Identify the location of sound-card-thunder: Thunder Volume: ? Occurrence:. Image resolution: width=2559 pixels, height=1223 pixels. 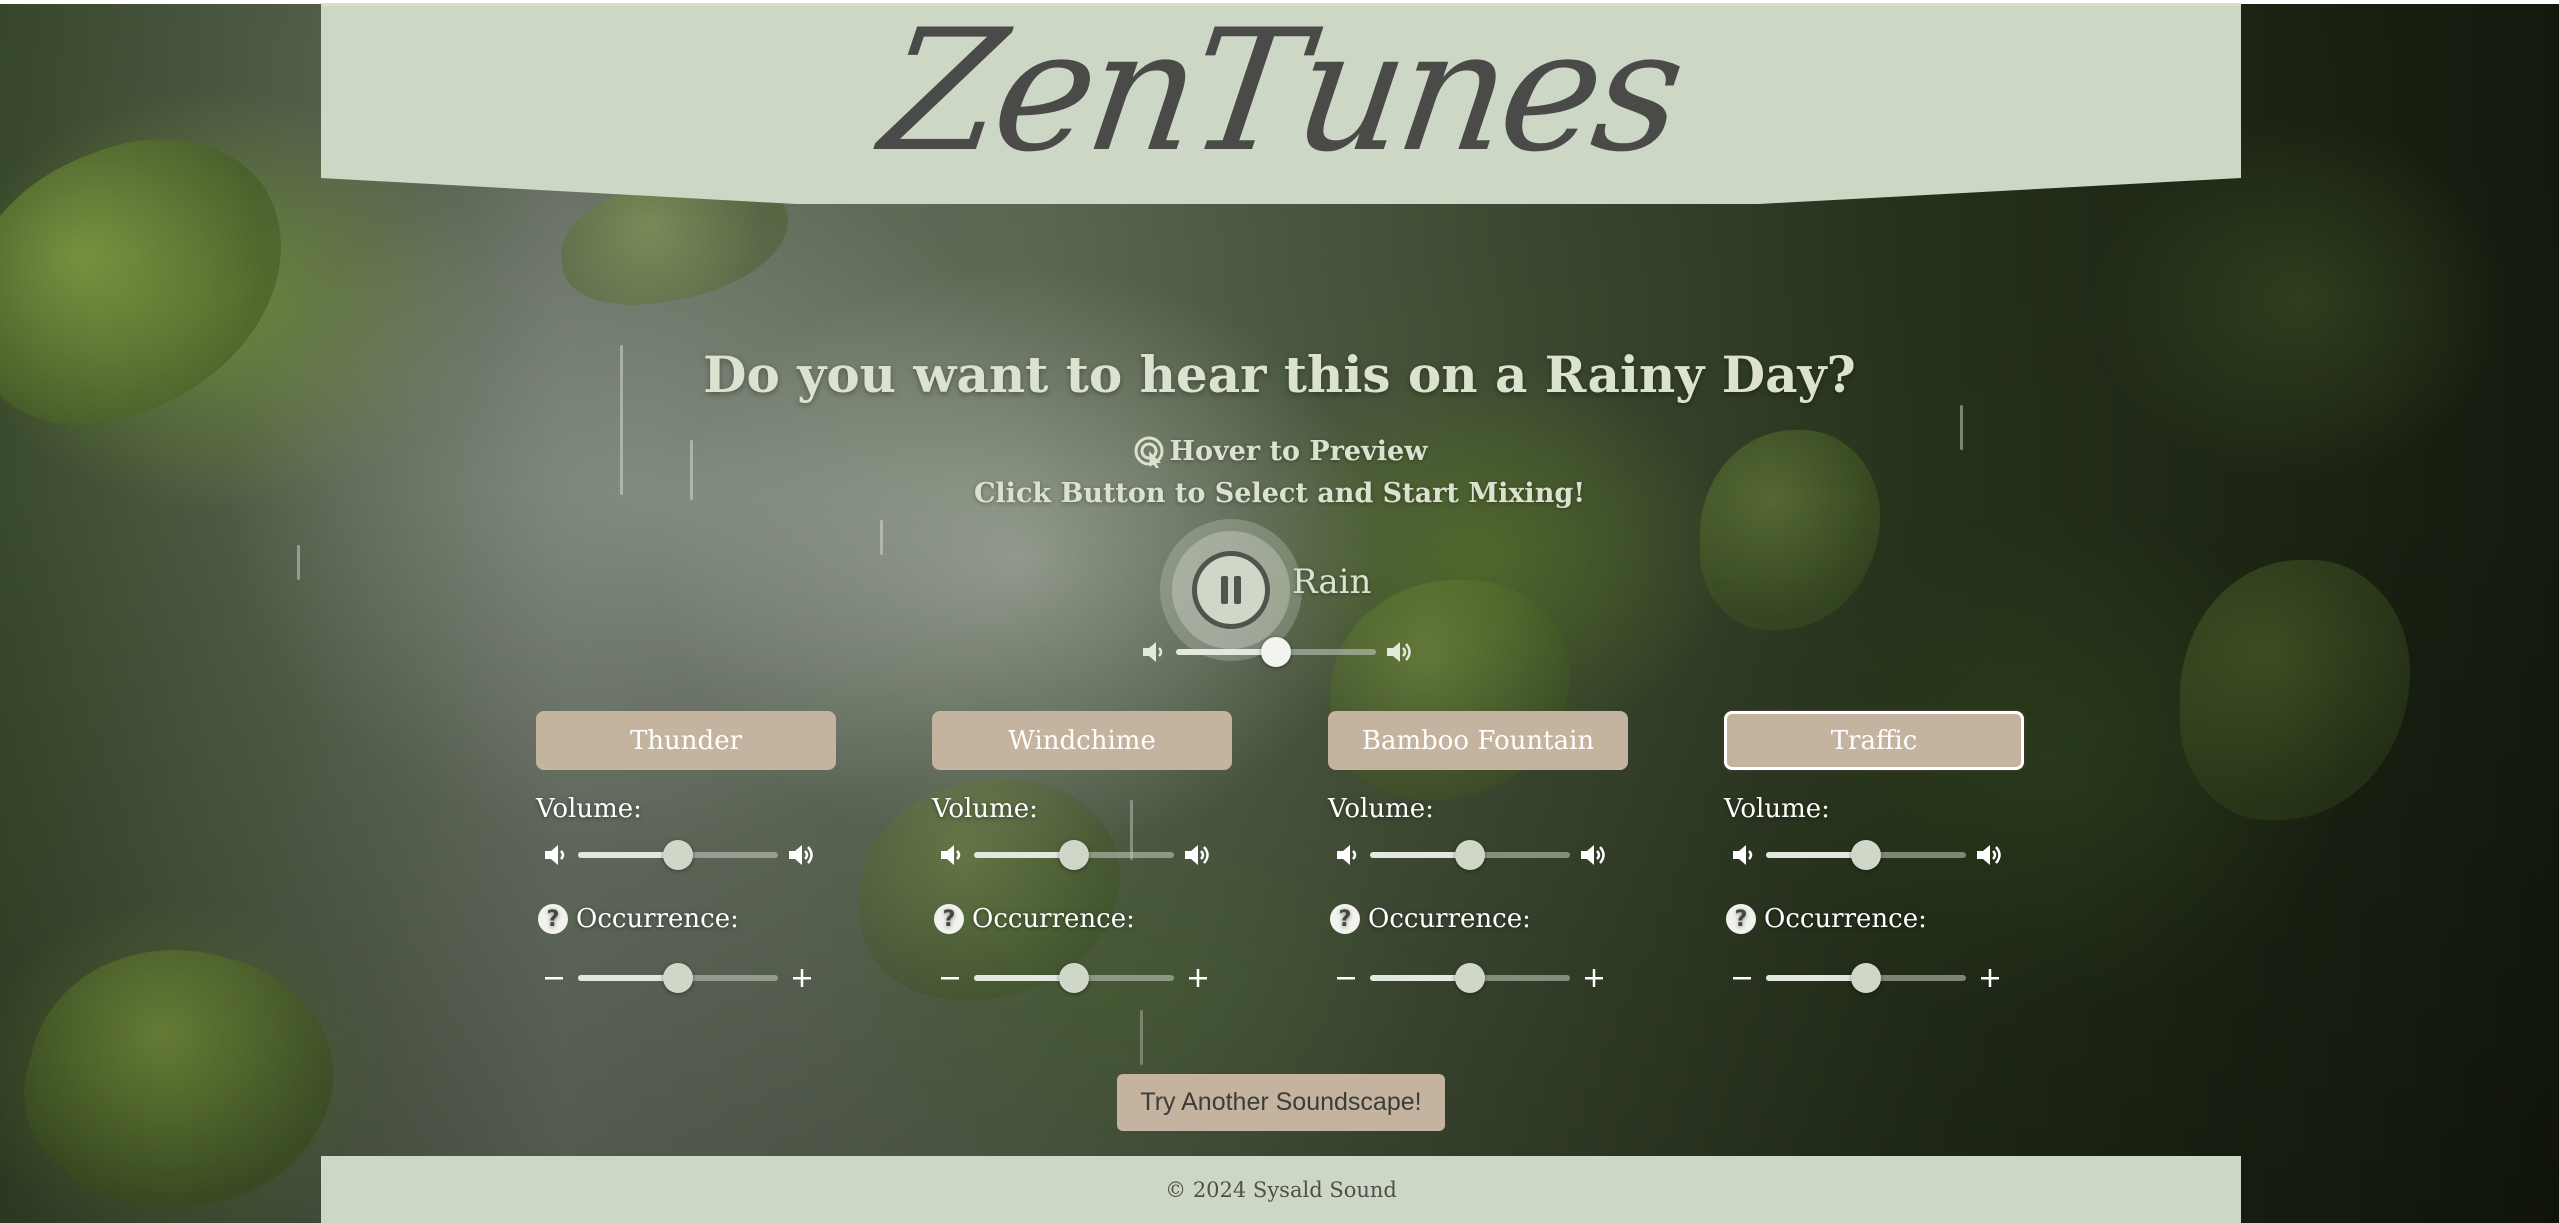
(686, 852).